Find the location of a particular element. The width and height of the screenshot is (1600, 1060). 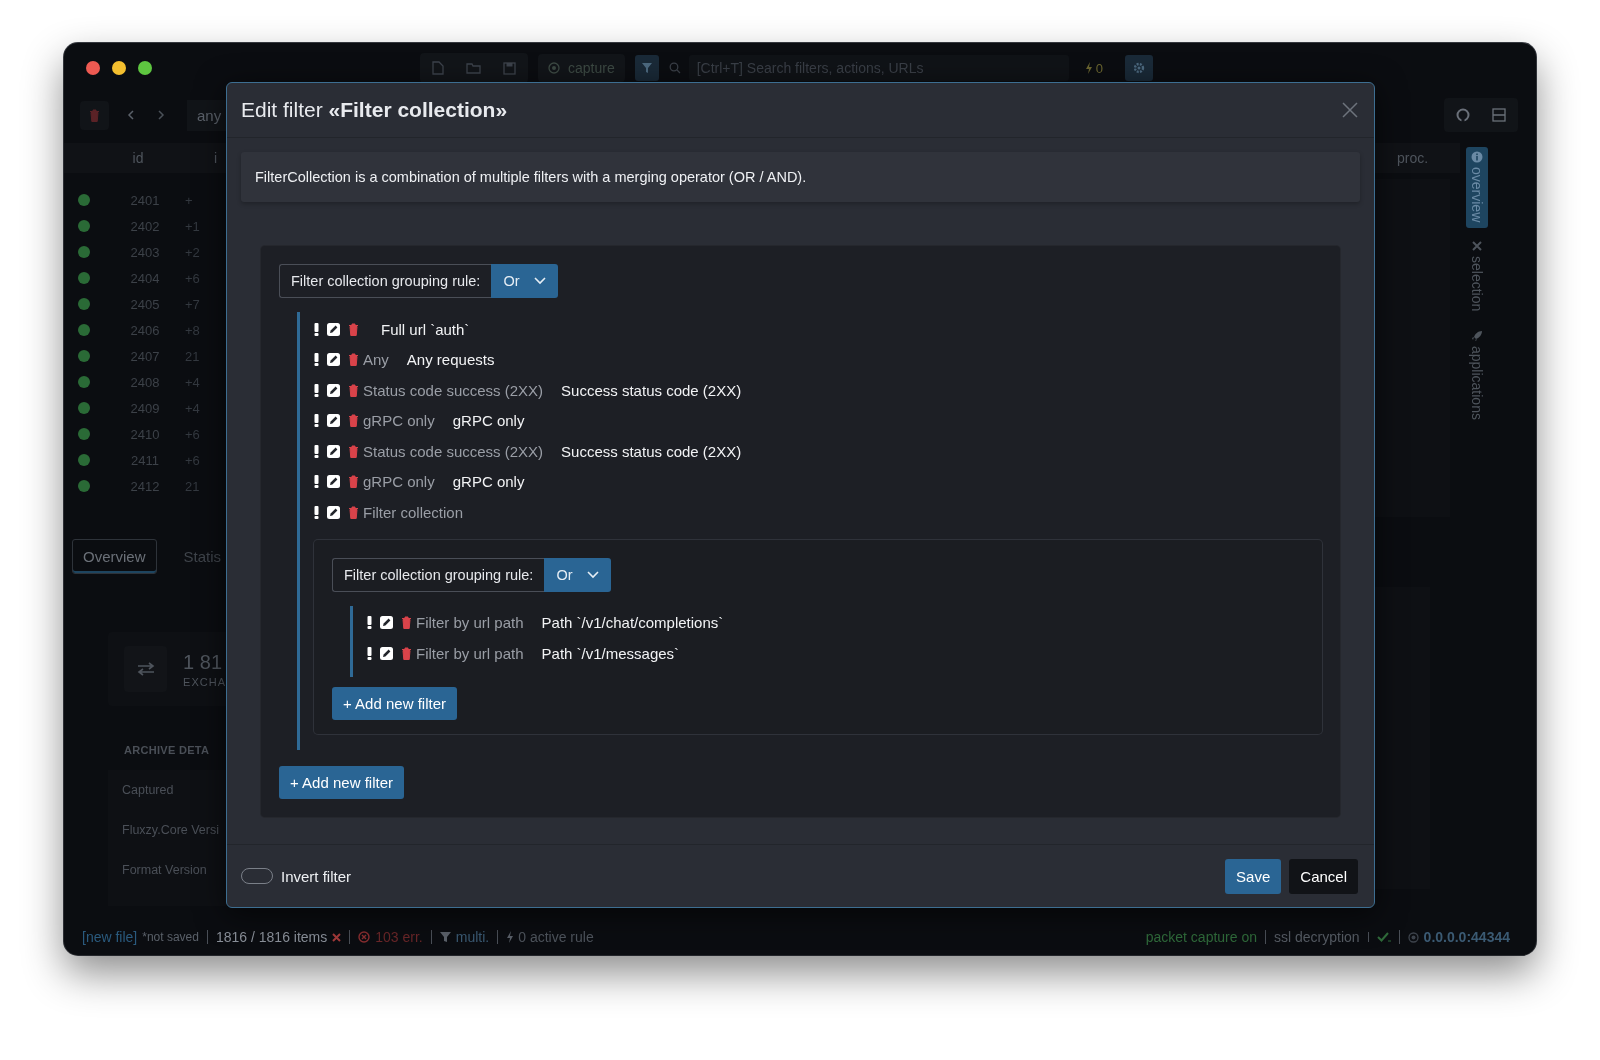

section-title: ARCHIVE DETA is located at coordinates (167, 750).